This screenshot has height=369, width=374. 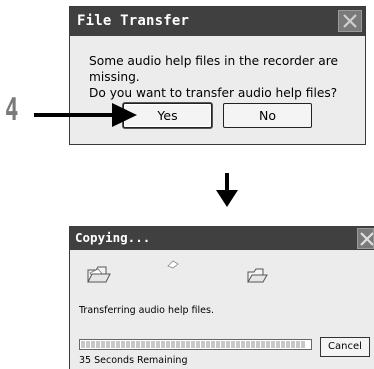 I want to click on flying-document-icon, so click(x=173, y=264).